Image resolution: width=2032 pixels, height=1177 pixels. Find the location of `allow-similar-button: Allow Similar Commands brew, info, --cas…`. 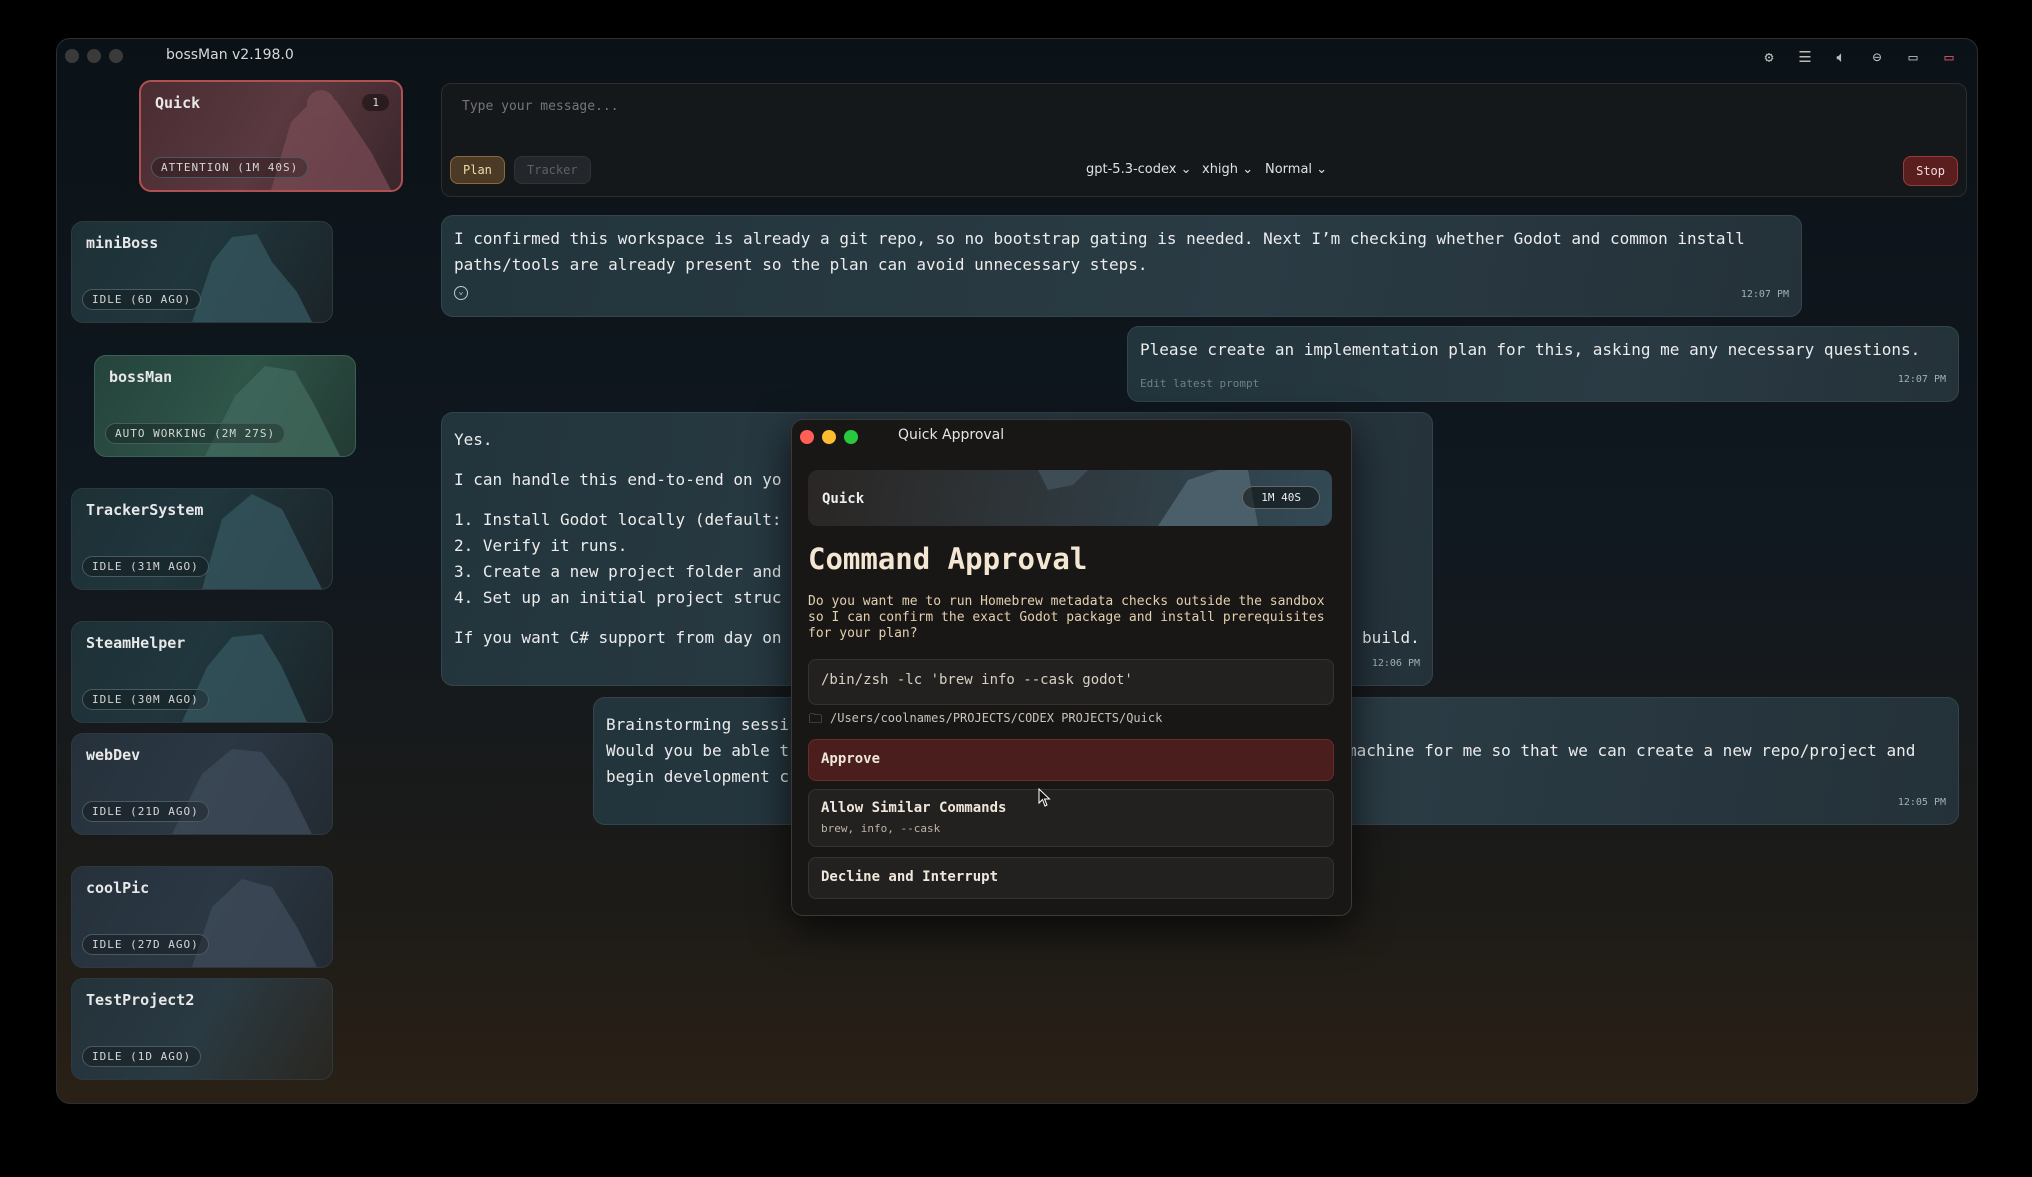

allow-similar-button: Allow Similar Commands brew, info, --cas… is located at coordinates (1071, 818).